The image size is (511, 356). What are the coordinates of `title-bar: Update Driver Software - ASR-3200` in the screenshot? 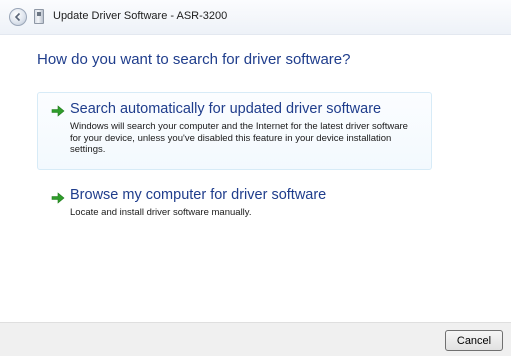 It's located at (255, 17).